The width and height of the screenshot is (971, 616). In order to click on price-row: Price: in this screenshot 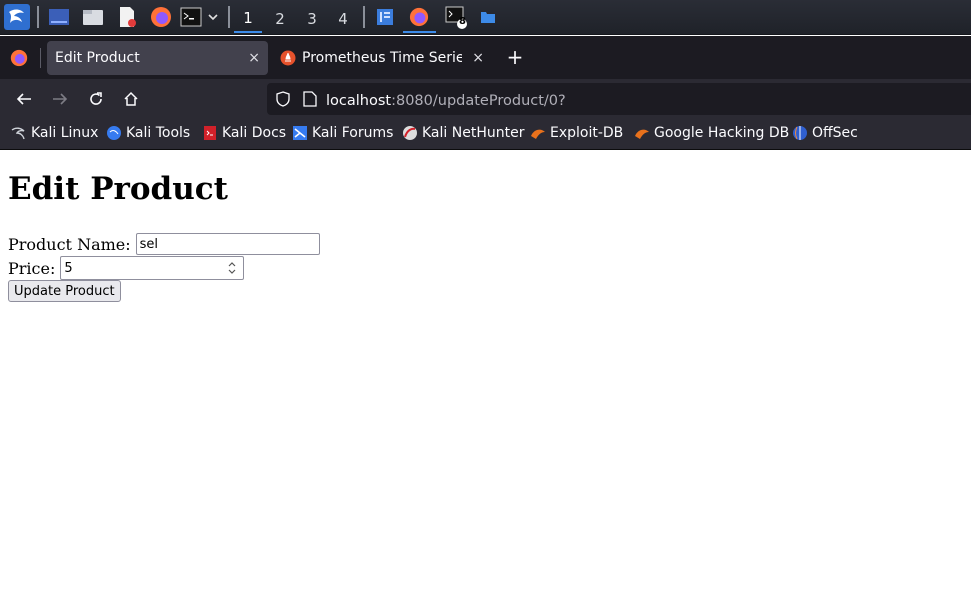, I will do `click(126, 268)`.